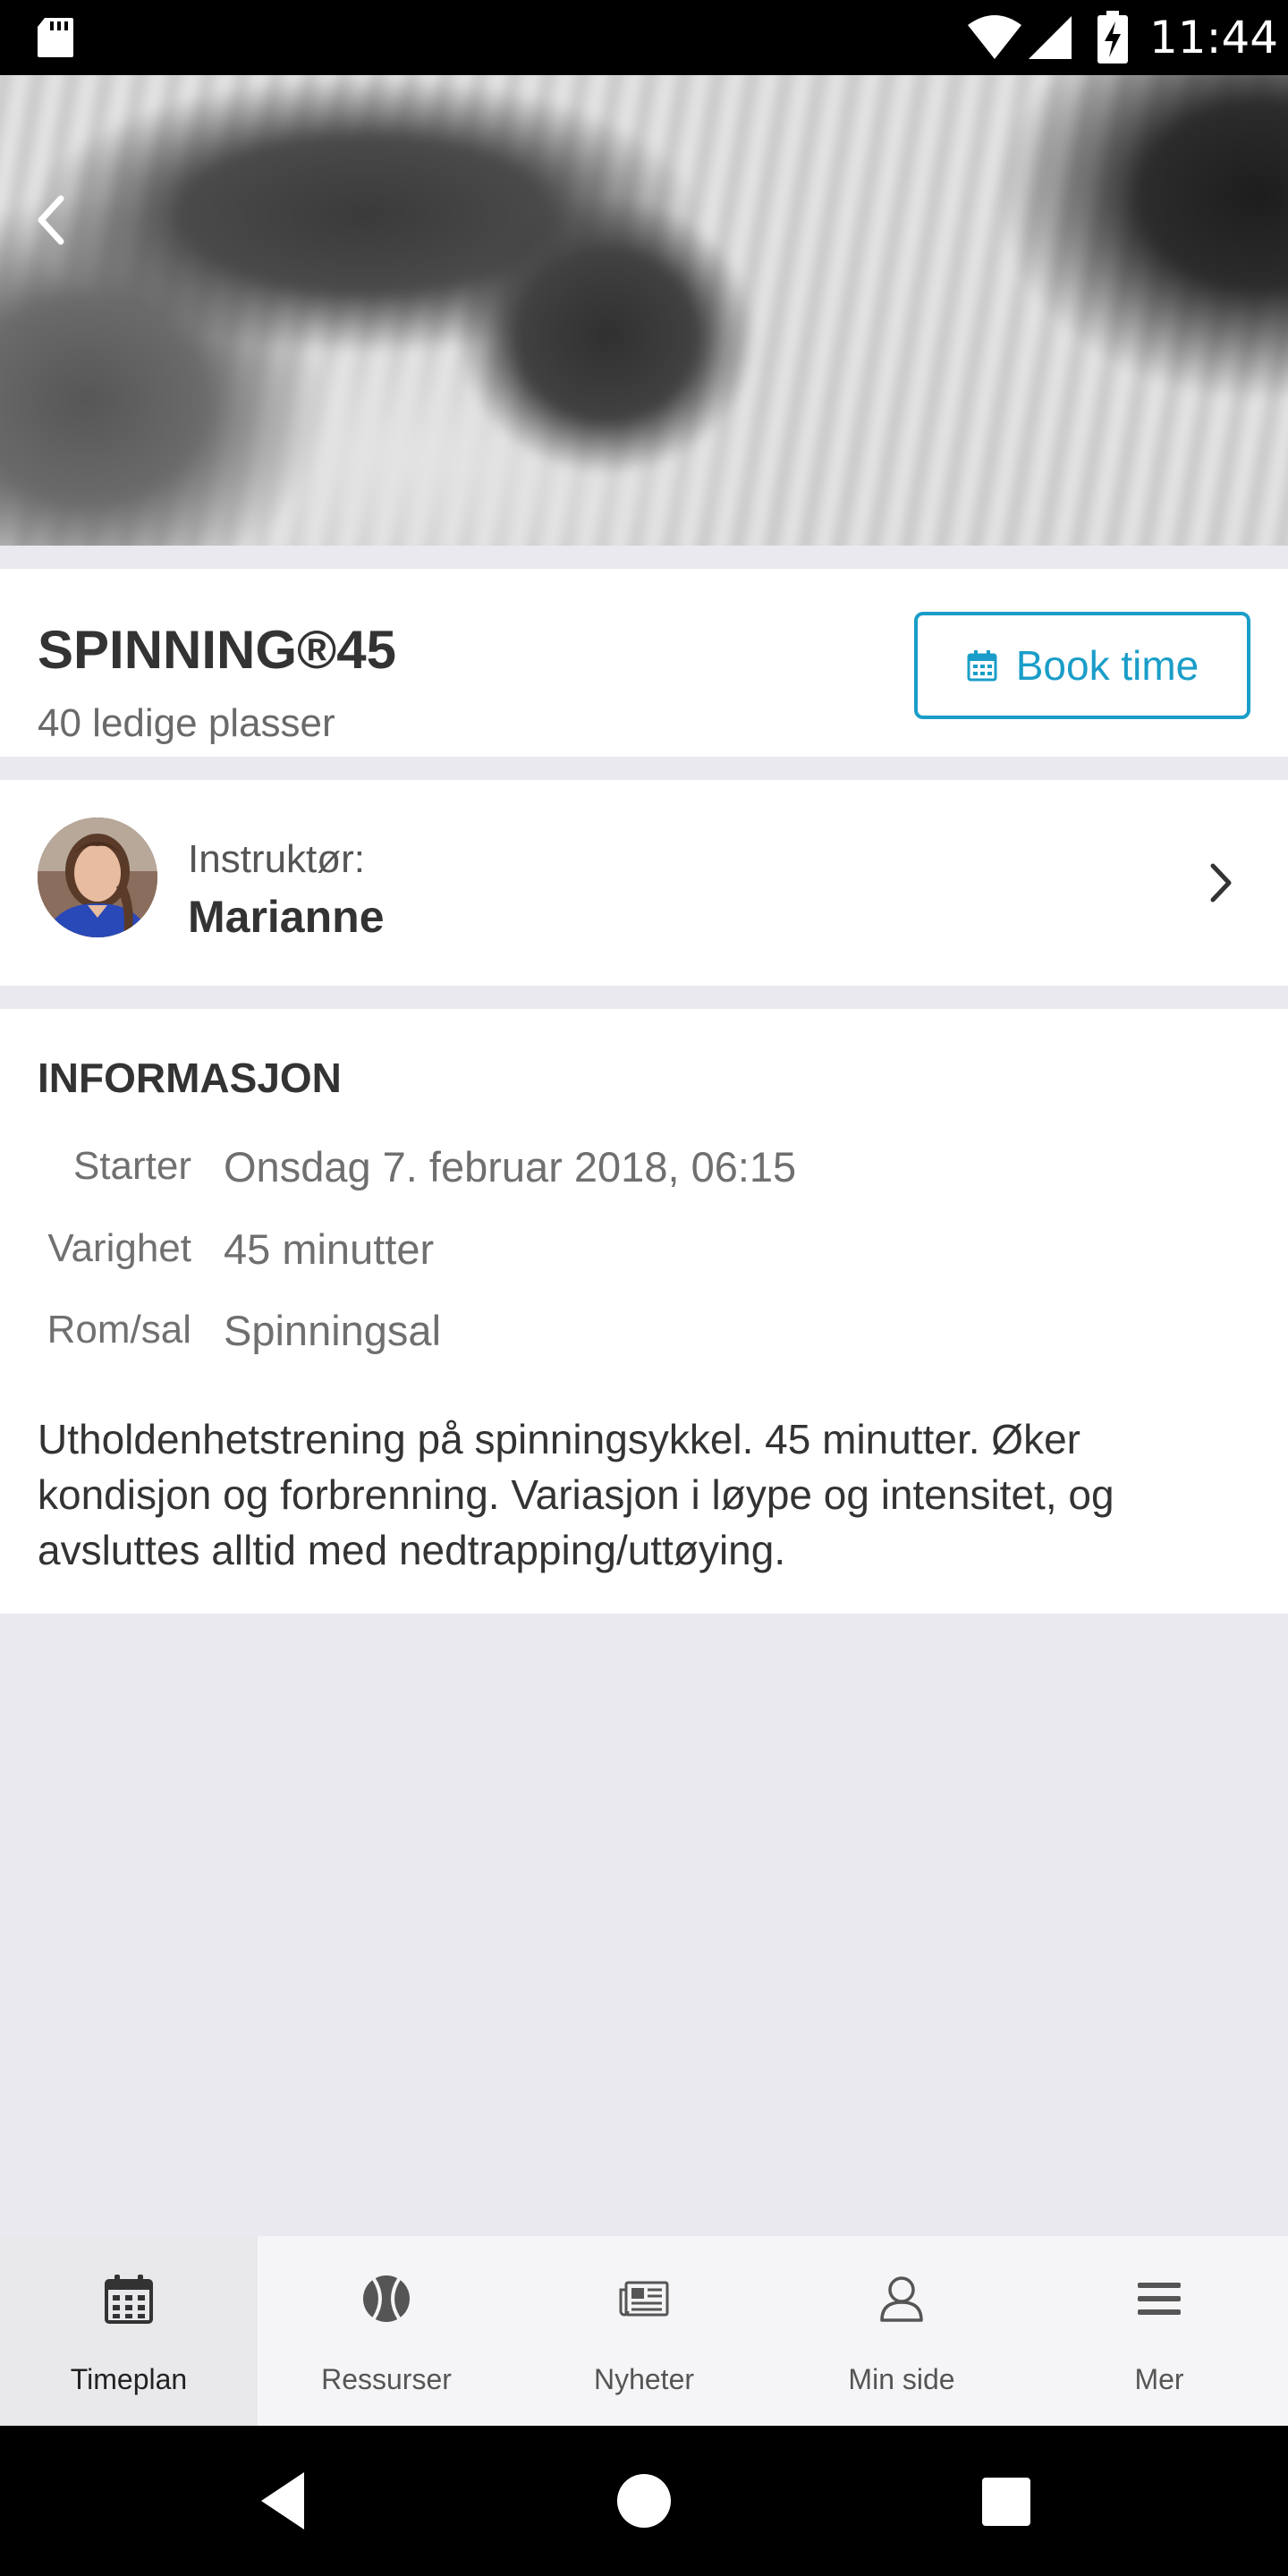  I want to click on chevron-left-icon, so click(51, 220).